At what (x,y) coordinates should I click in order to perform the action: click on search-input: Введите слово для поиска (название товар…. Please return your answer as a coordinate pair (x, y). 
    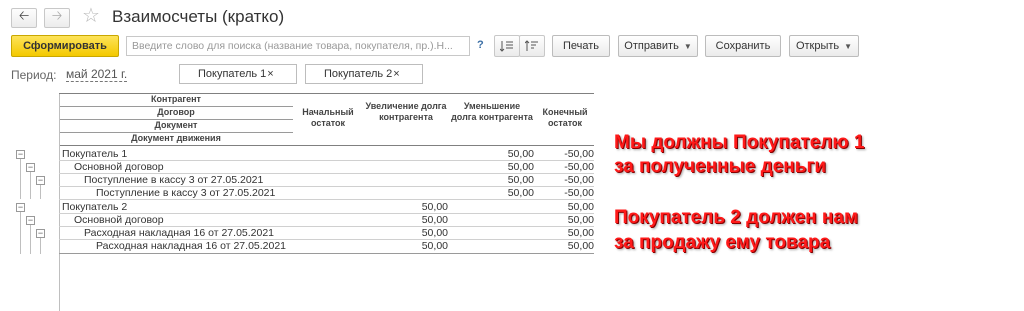
    Looking at the image, I should click on (298, 46).